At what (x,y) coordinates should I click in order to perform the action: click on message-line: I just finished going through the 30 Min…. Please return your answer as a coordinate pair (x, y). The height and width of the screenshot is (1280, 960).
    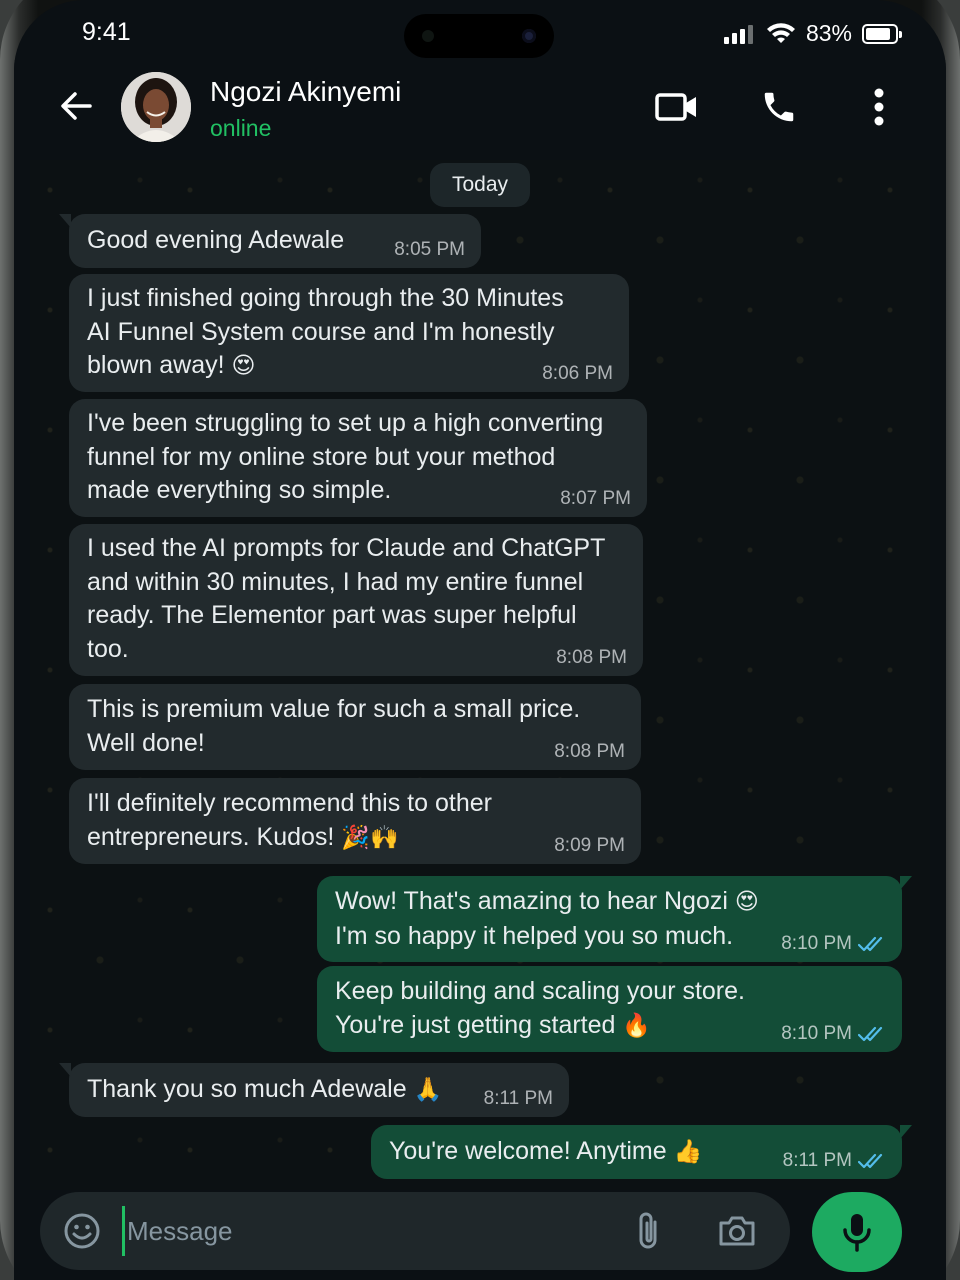
    Looking at the image, I should click on (325, 298).